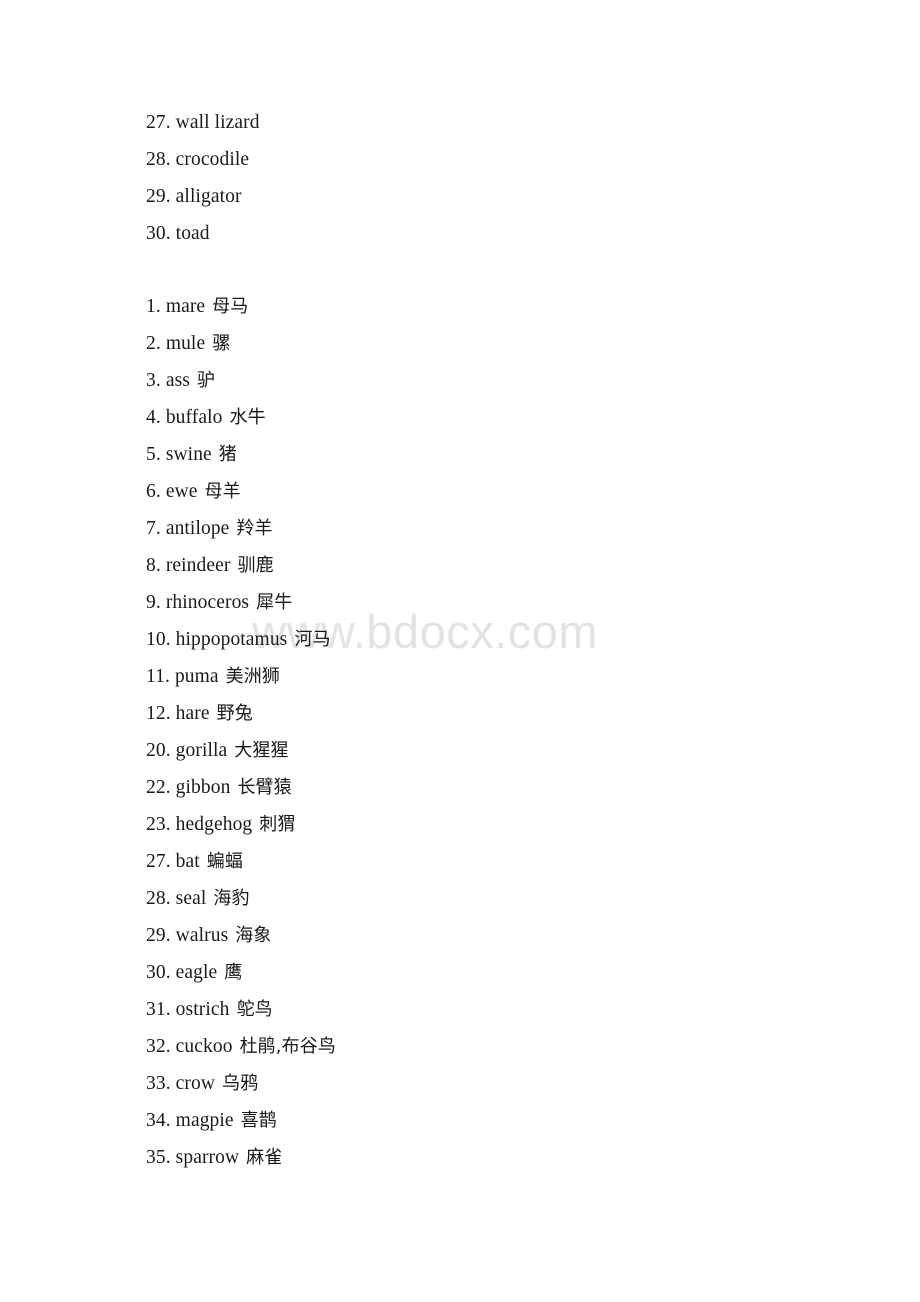 The height and width of the screenshot is (1302, 920). What do you see at coordinates (496, 233) in the screenshot?
I see `list-item: 30. toad` at bounding box center [496, 233].